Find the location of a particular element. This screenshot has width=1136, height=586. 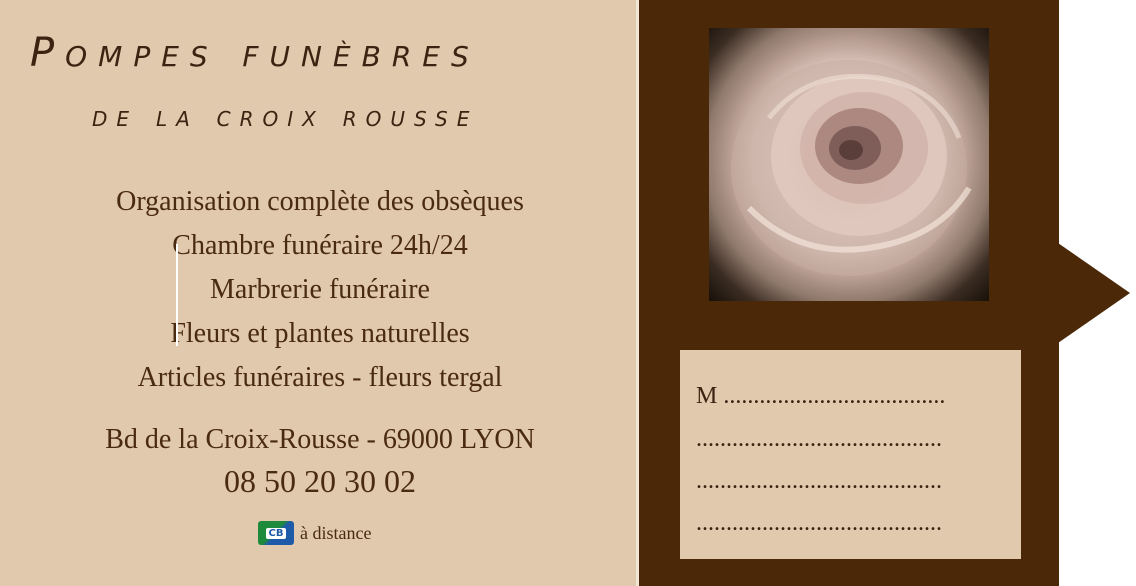

service-item: Chambre funéraire 24h/24 is located at coordinates (320, 245).